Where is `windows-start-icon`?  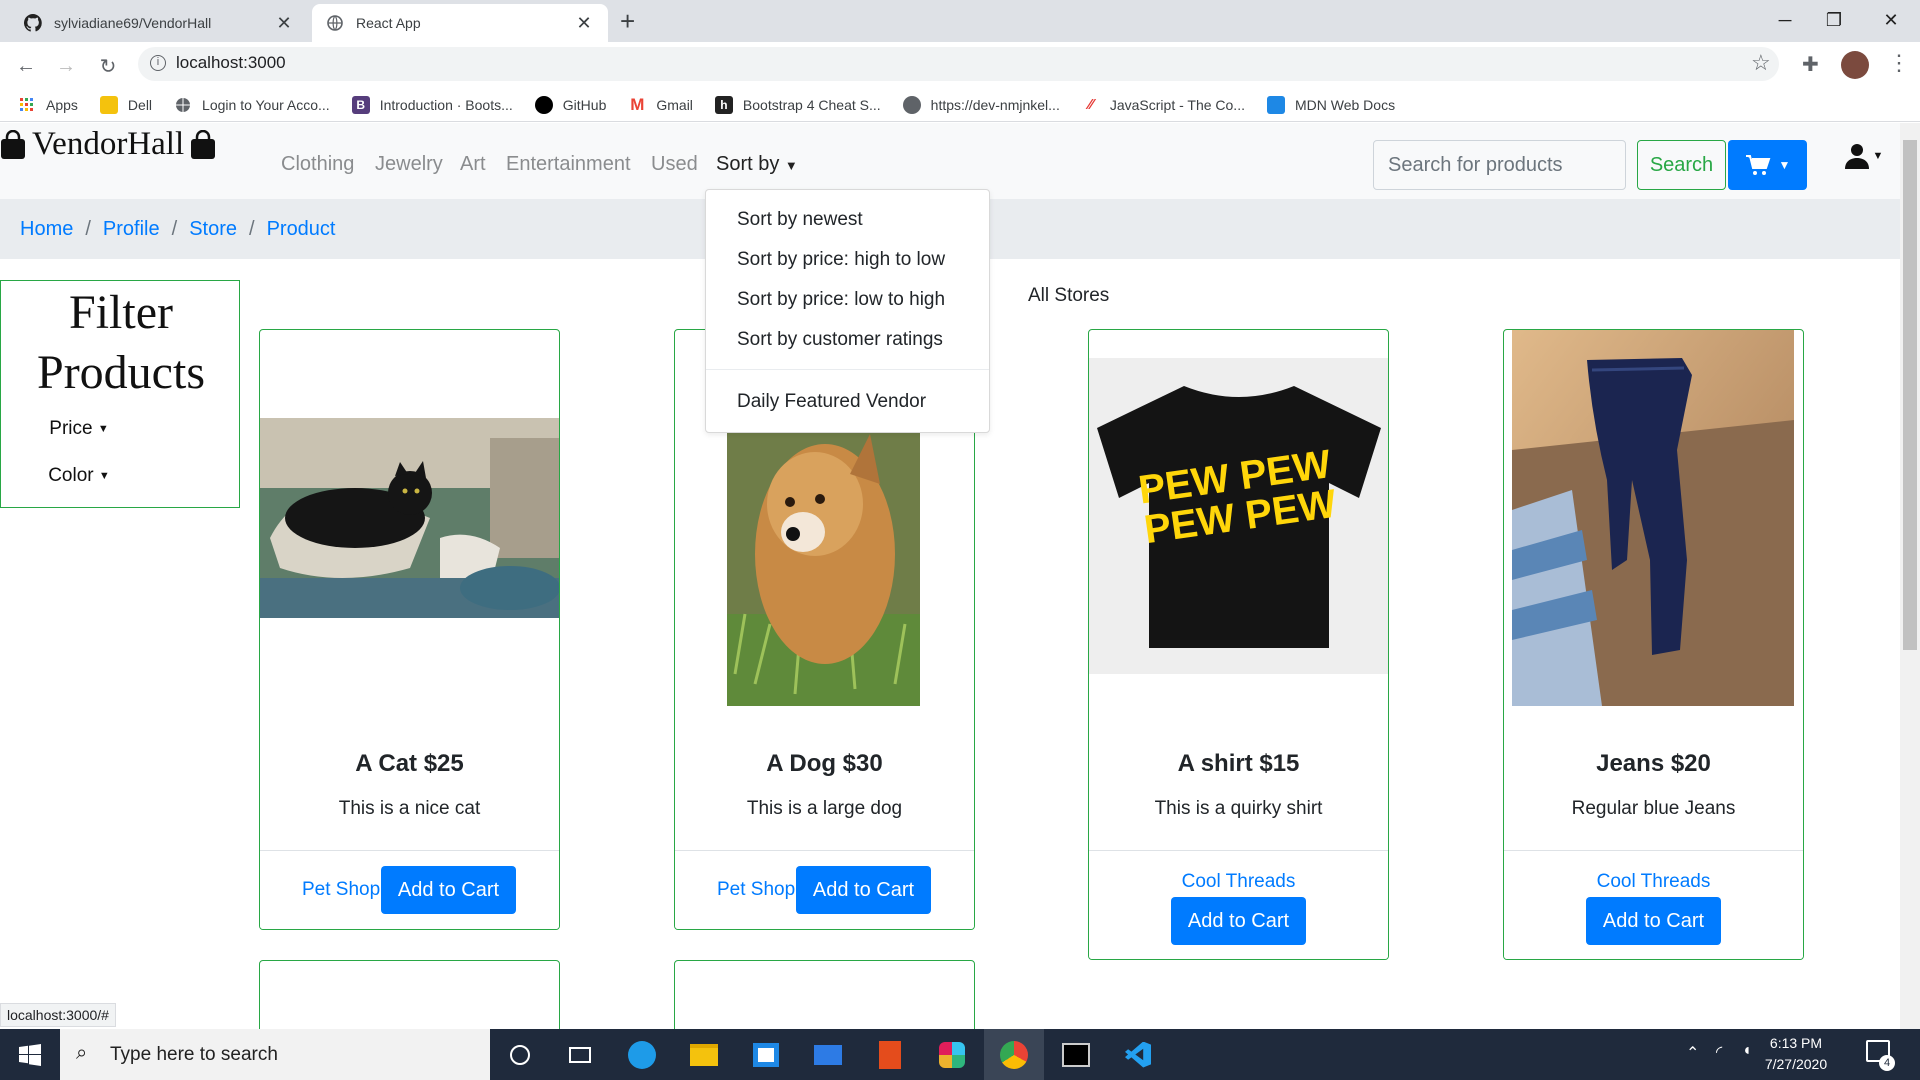
windows-start-icon is located at coordinates (30, 1054).